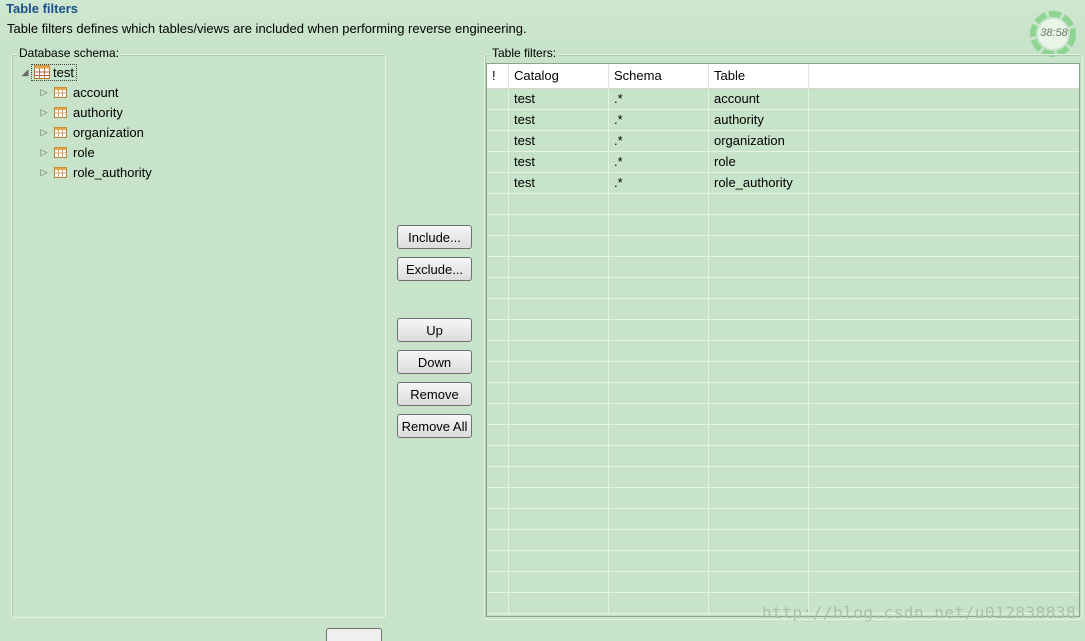  What do you see at coordinates (96, 92) in the screenshot?
I see `tree-item-label: account` at bounding box center [96, 92].